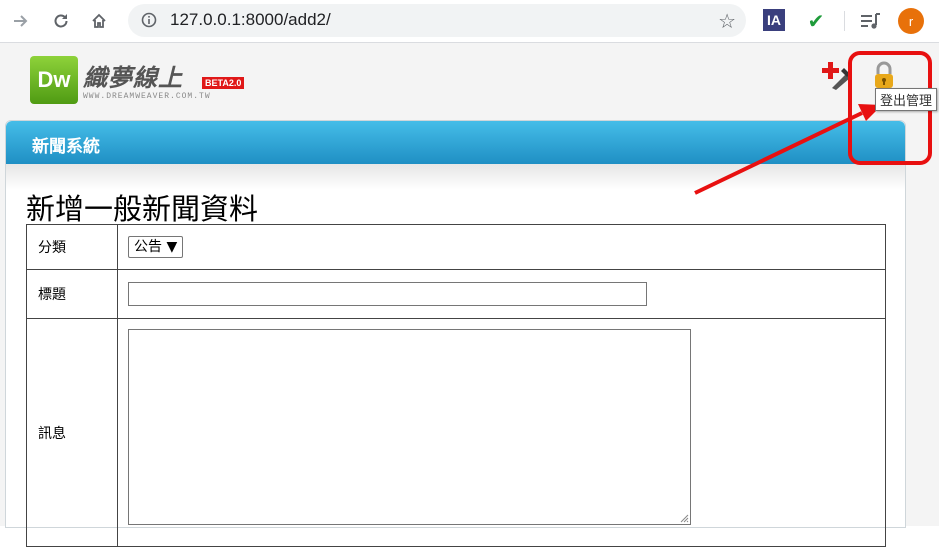 Image resolution: width=939 pixels, height=547 pixels. What do you see at coordinates (455, 142) in the screenshot?
I see `panel-header: 新聞系統` at bounding box center [455, 142].